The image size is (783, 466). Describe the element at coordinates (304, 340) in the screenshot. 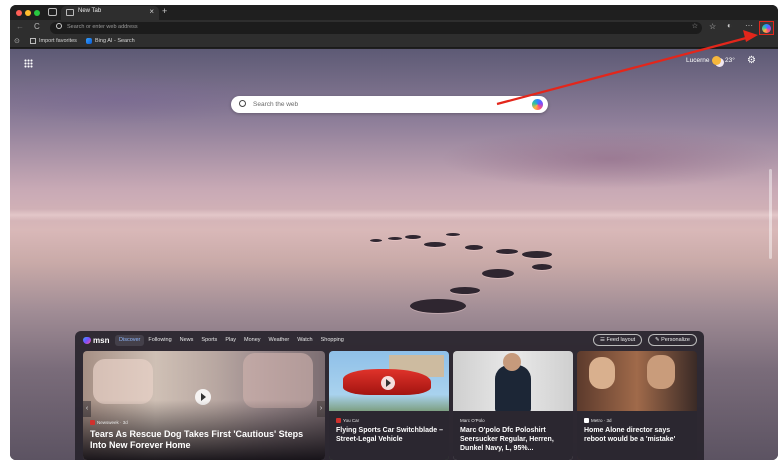

I see `tab-watch: Watch` at that location.